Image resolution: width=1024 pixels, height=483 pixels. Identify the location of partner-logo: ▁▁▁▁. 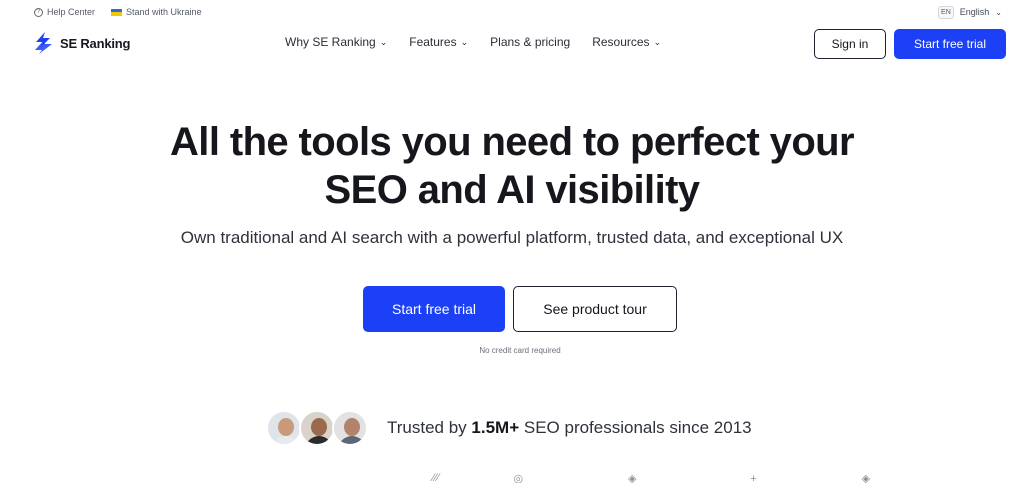
(340, 478).